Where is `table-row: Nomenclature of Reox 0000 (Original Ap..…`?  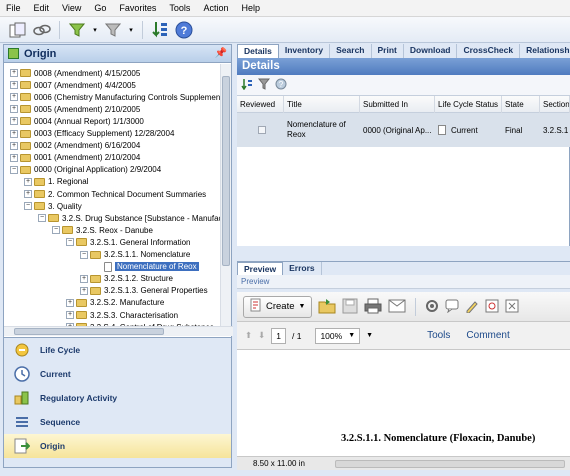 table-row: Nomenclature of Reox 0000 (Original Ap..… is located at coordinates (403, 130).